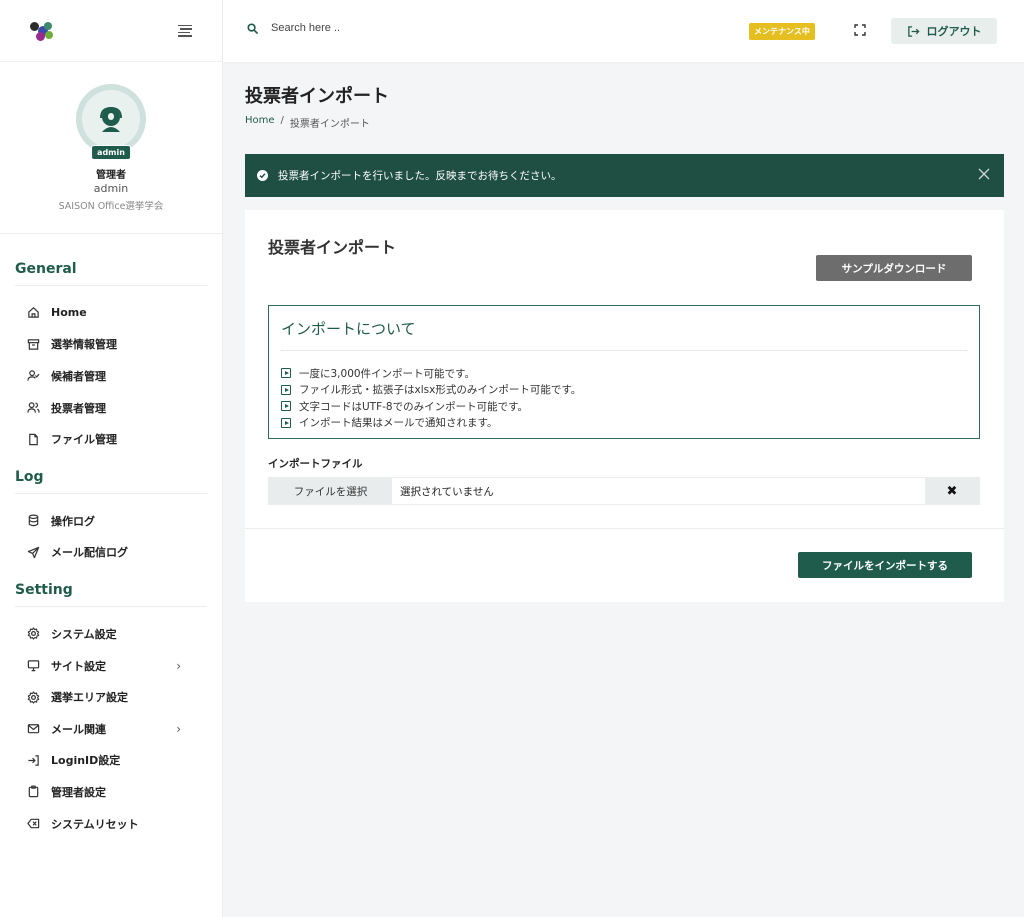 This screenshot has height=917, width=1024. Describe the element at coordinates (371, 28) in the screenshot. I see `search-input` at that location.